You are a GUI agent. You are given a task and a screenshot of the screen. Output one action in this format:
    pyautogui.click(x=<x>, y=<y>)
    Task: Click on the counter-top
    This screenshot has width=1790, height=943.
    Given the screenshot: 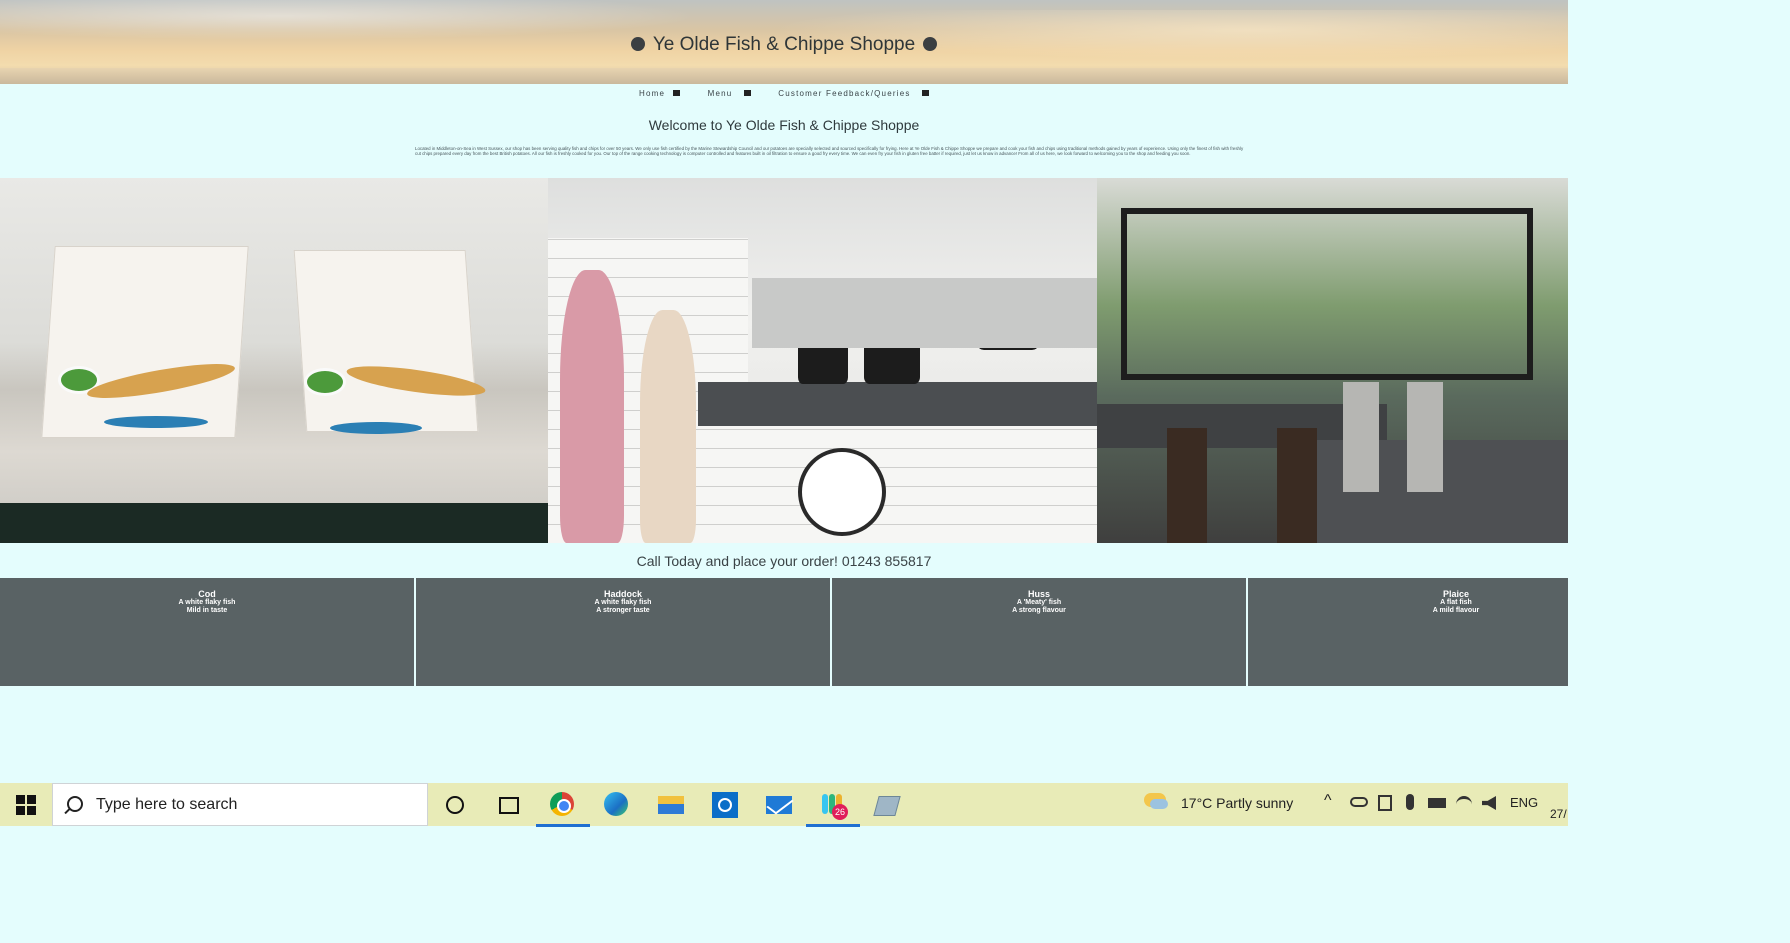 What is the action you would take?
    pyautogui.click(x=897, y=404)
    